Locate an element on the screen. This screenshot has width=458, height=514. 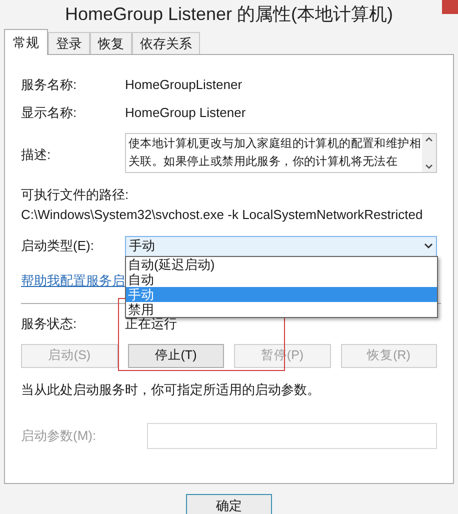
ok-button: 确定 is located at coordinates (229, 504).